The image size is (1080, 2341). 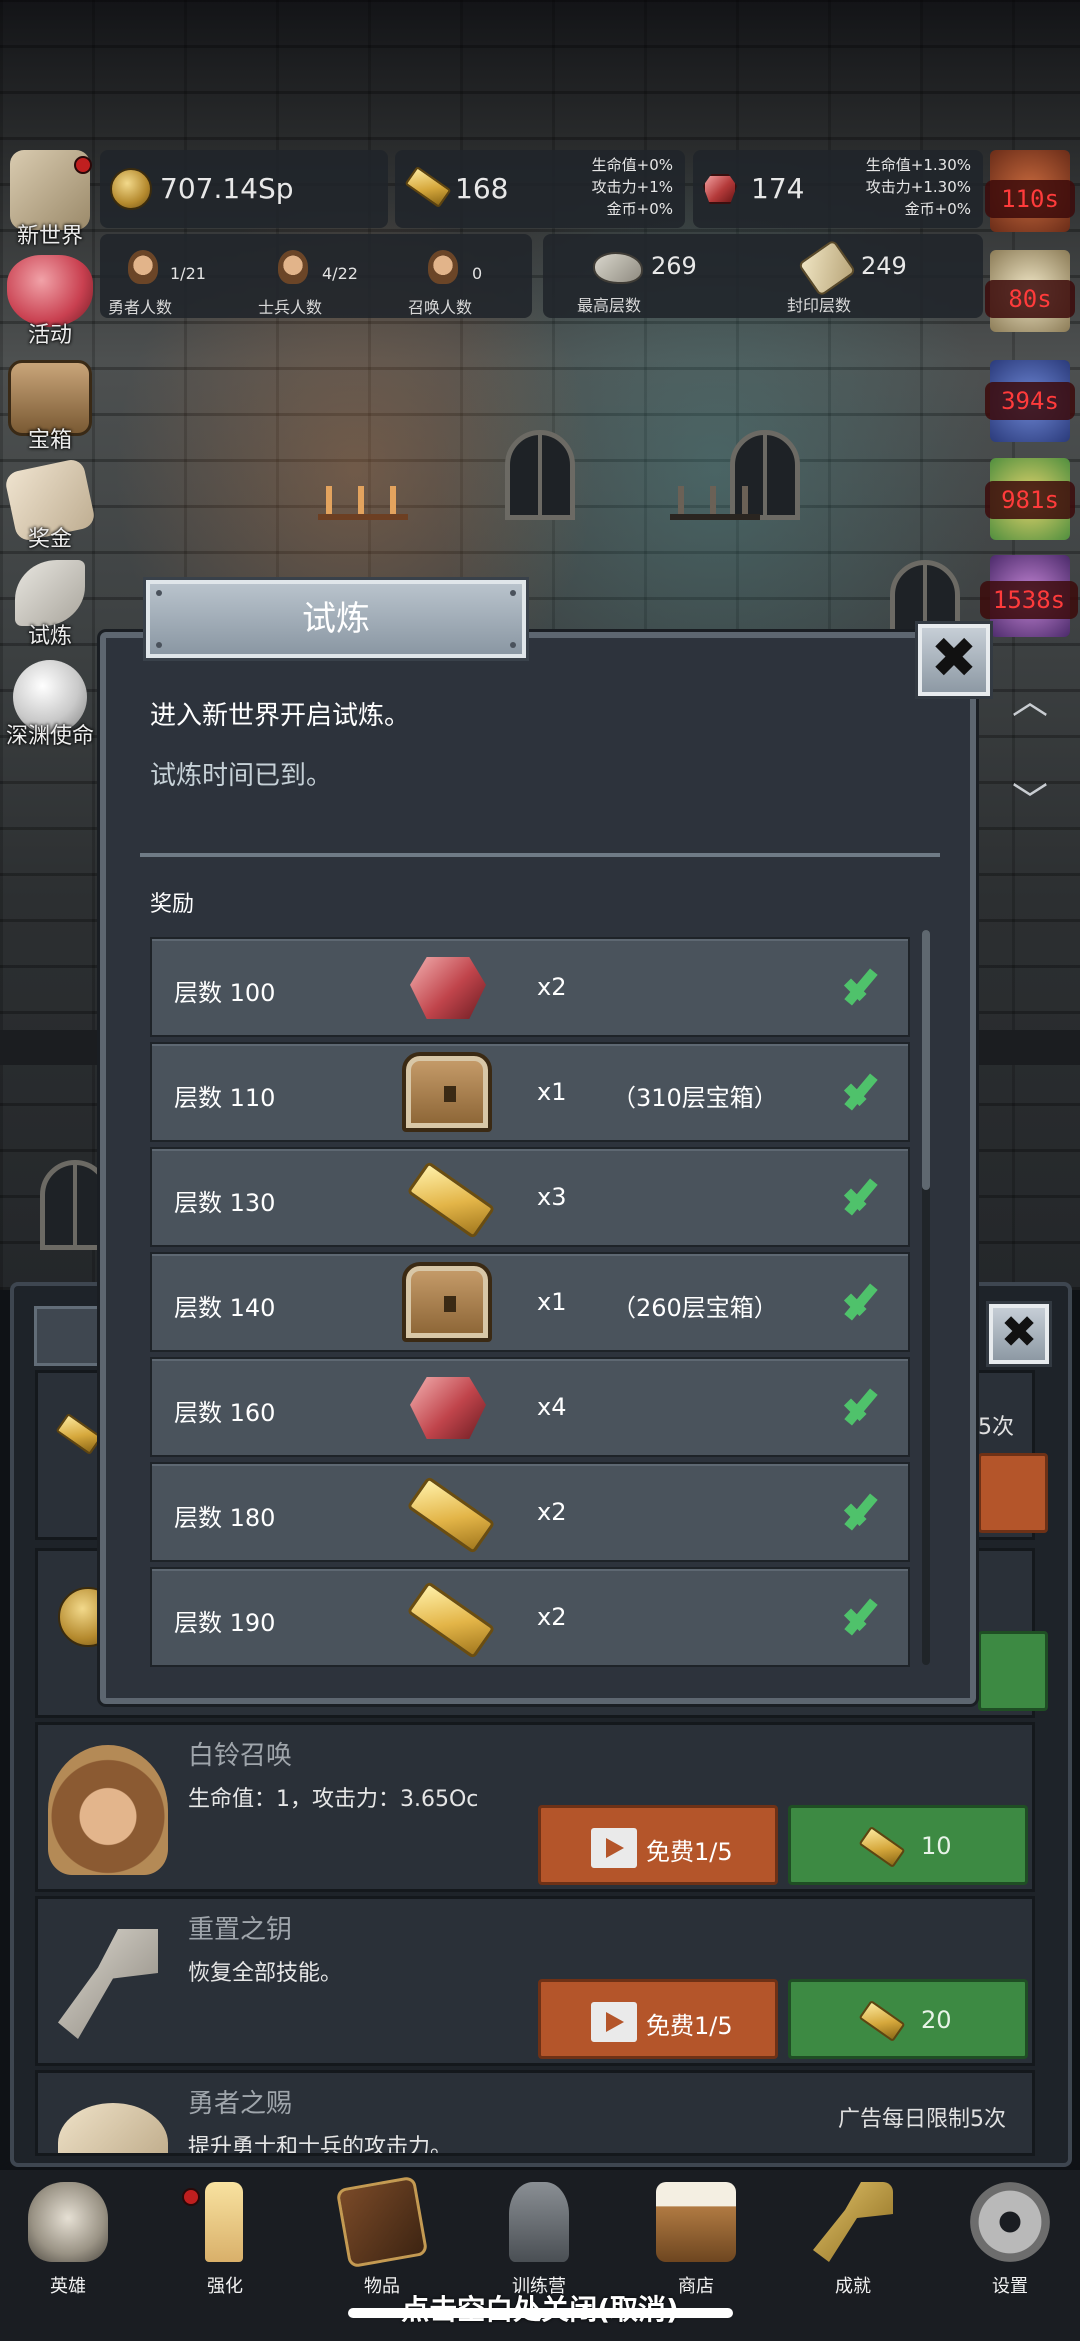 What do you see at coordinates (225, 2239) in the screenshot?
I see `nav-enhance: 强化` at bounding box center [225, 2239].